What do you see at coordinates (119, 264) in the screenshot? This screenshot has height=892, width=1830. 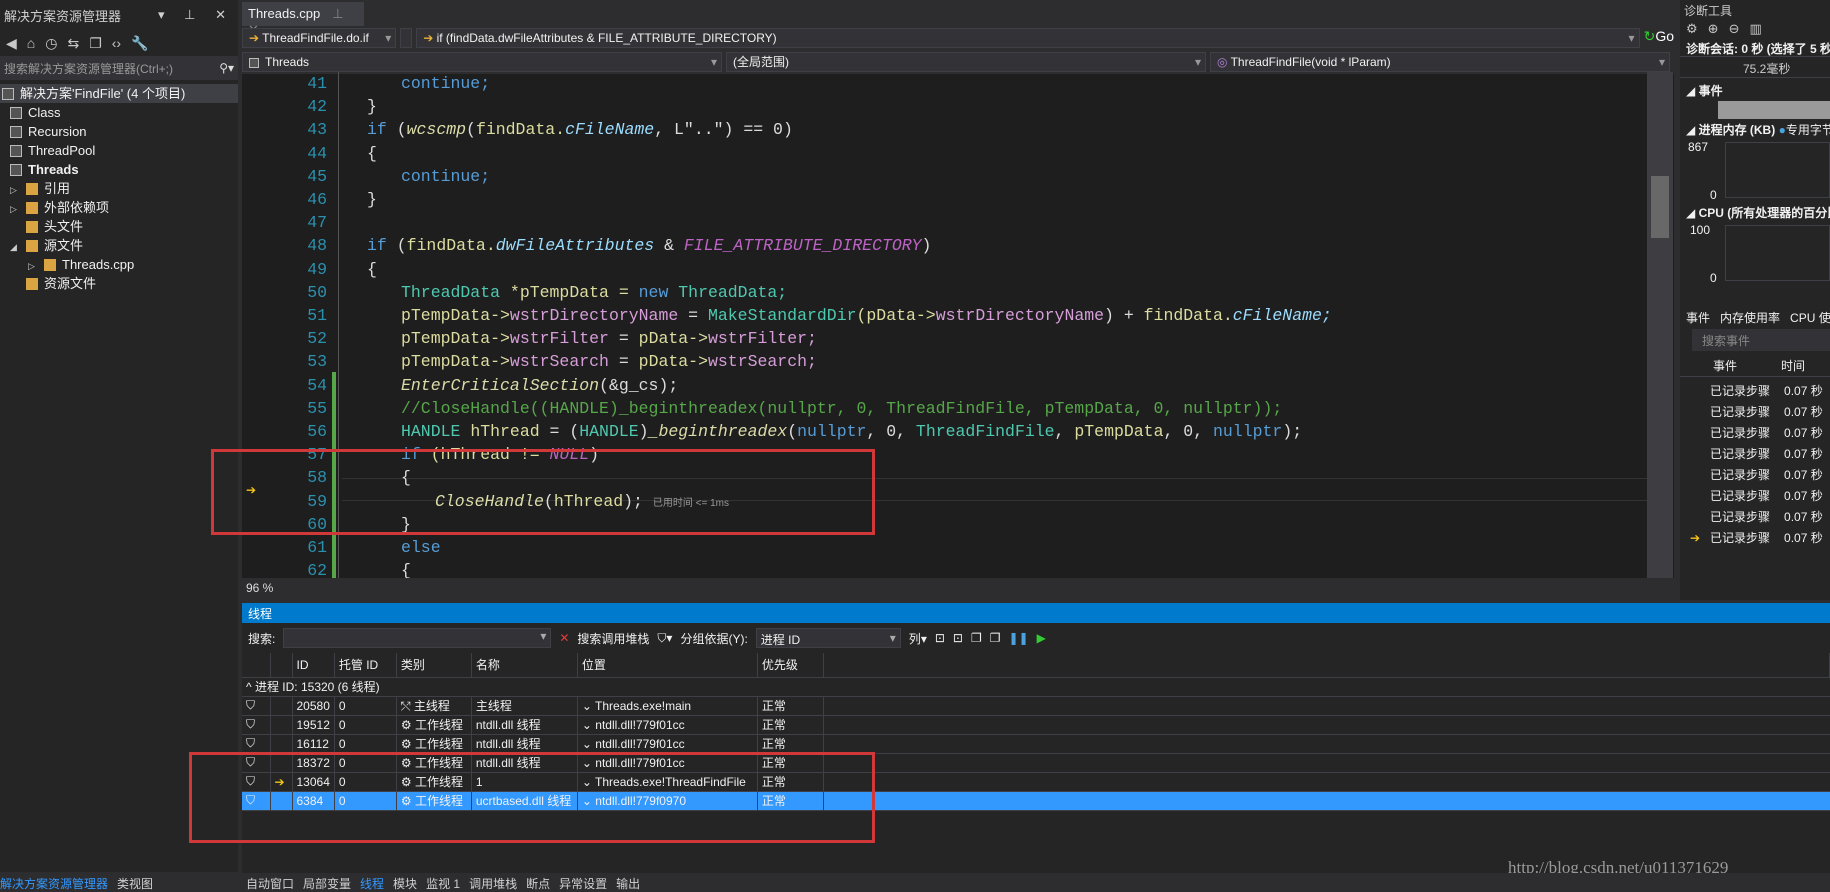 I see `tree-item: ▷ Threads.cpp` at bounding box center [119, 264].